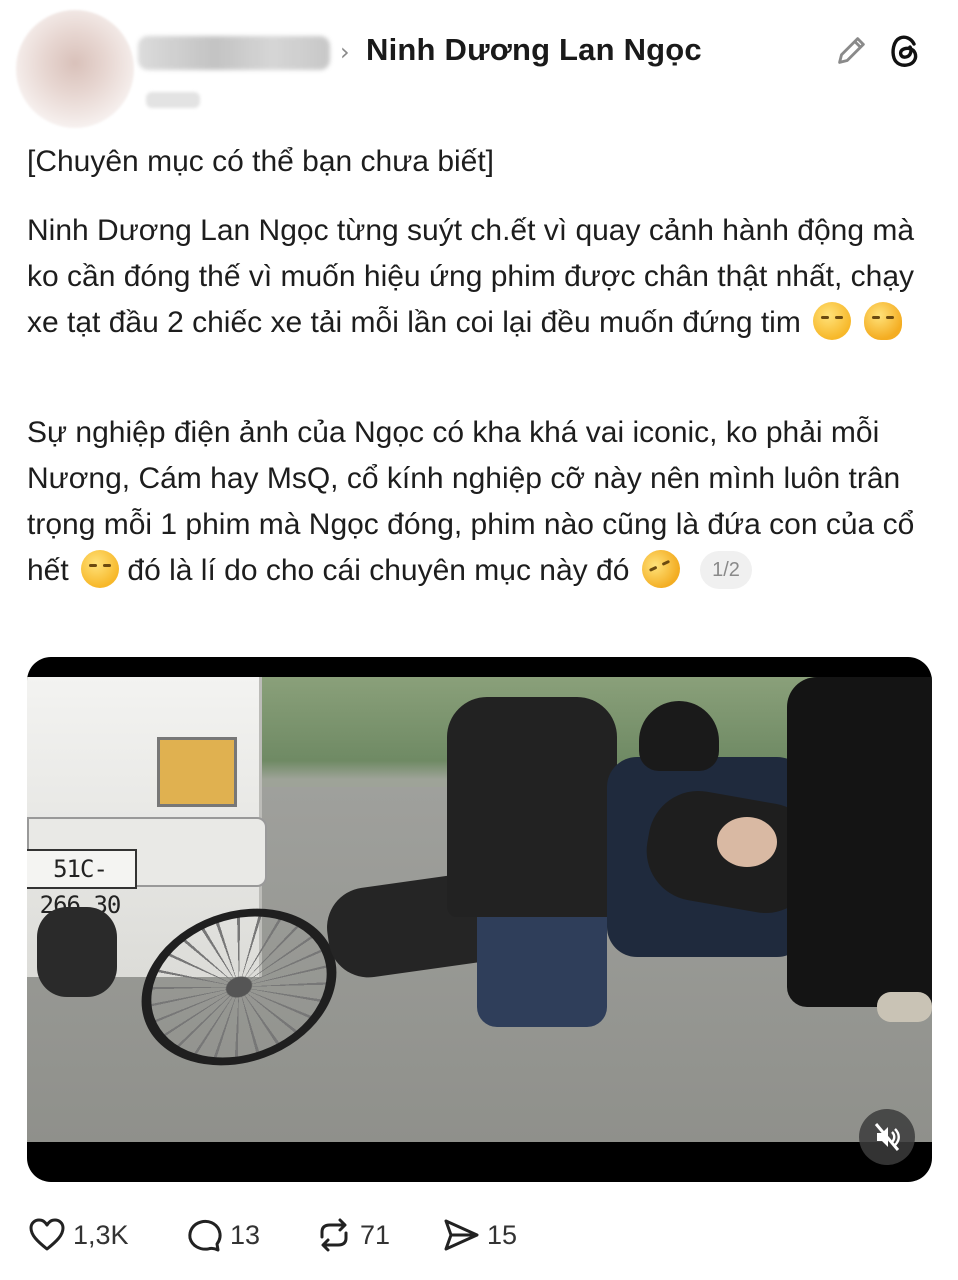 The width and height of the screenshot is (958, 1280). Describe the element at coordinates (726, 570) in the screenshot. I see `page-indicator: 1/2` at that location.